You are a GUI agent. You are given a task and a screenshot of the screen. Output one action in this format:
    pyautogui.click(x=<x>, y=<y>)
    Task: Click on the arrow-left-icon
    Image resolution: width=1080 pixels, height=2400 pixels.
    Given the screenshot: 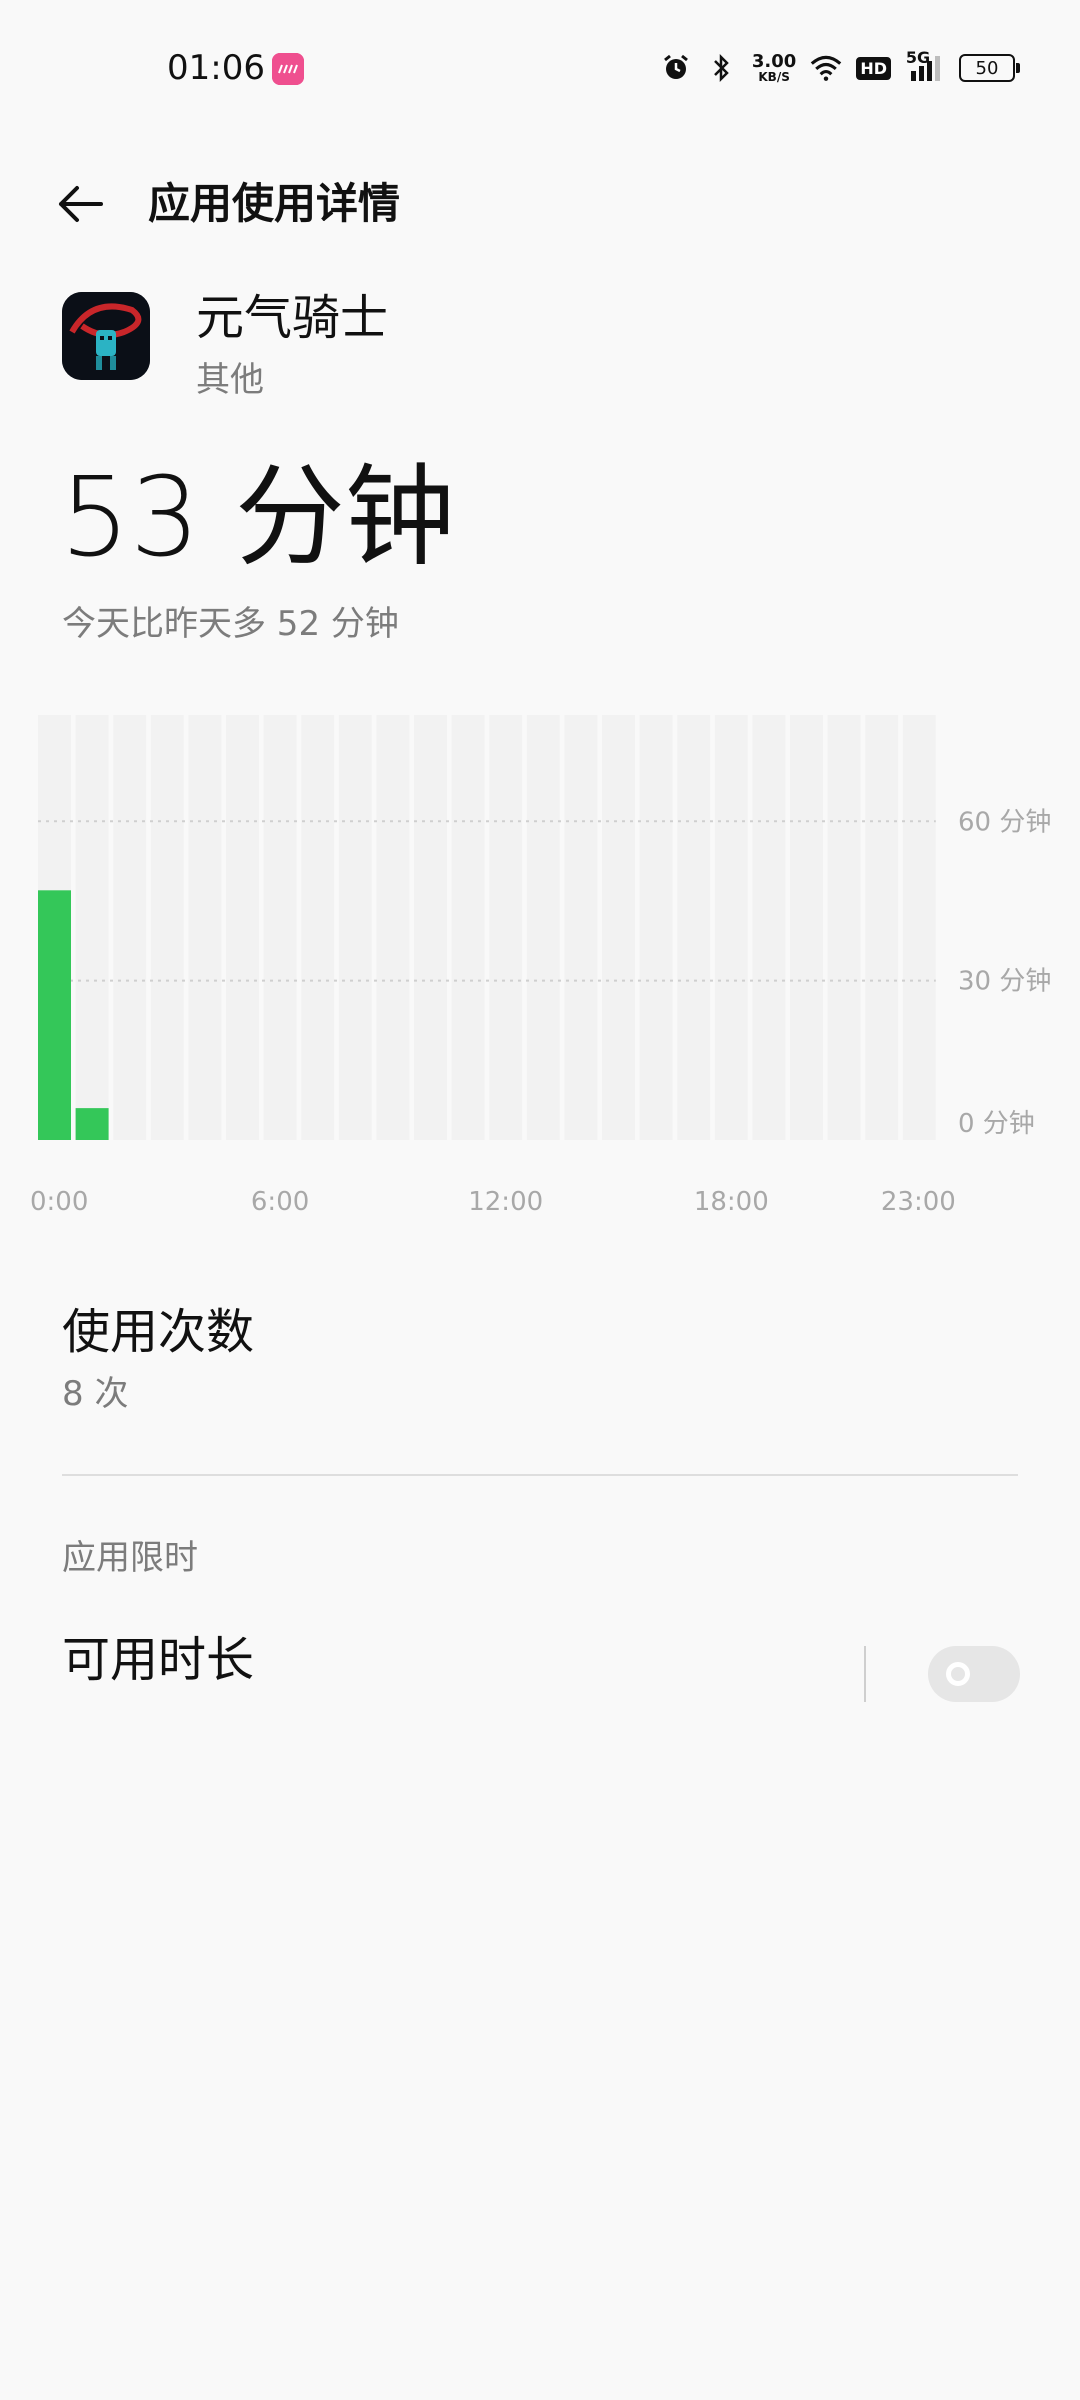 What is the action you would take?
    pyautogui.click(x=81, y=204)
    